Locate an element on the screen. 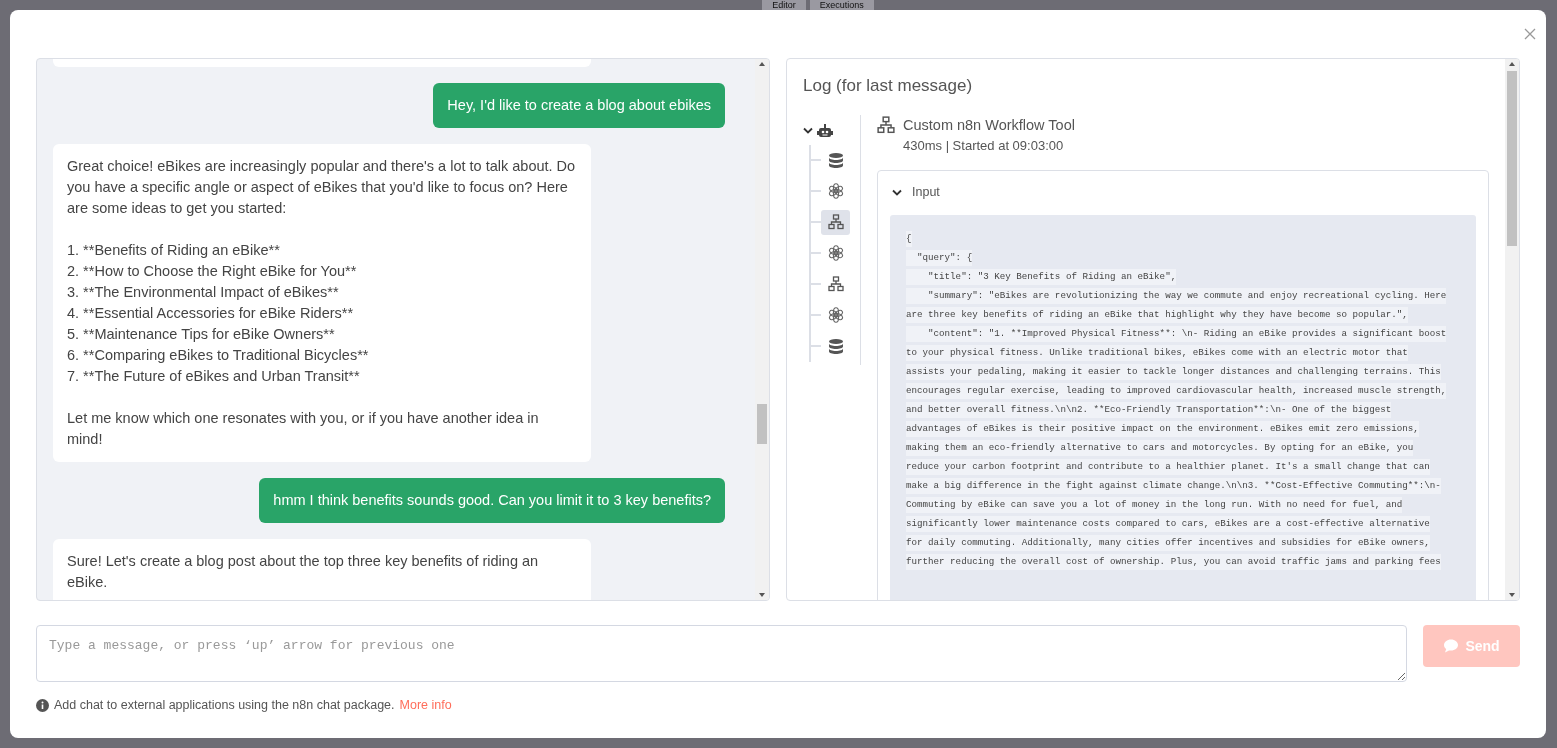 This screenshot has width=1557, height=748. tab: Executions is located at coordinates (841, 5).